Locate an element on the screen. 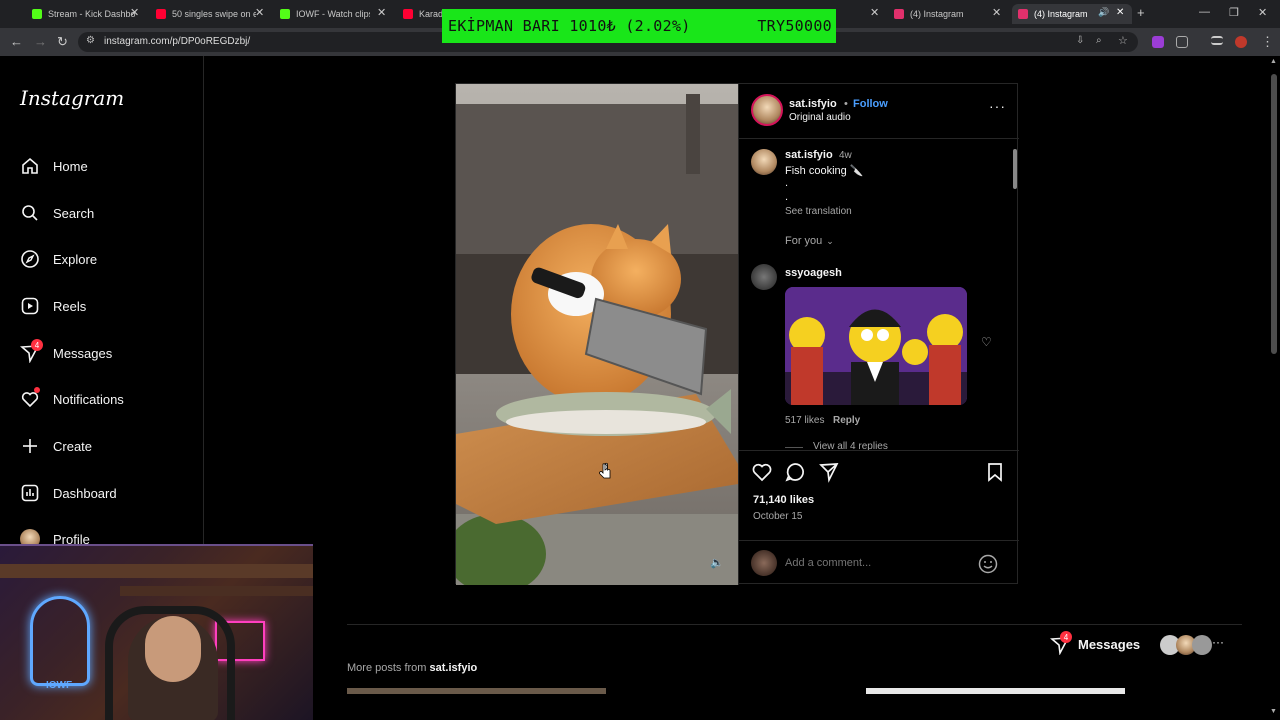 The image size is (1280, 720). zoom-icon: ⌕ is located at coordinates (1099, 40).